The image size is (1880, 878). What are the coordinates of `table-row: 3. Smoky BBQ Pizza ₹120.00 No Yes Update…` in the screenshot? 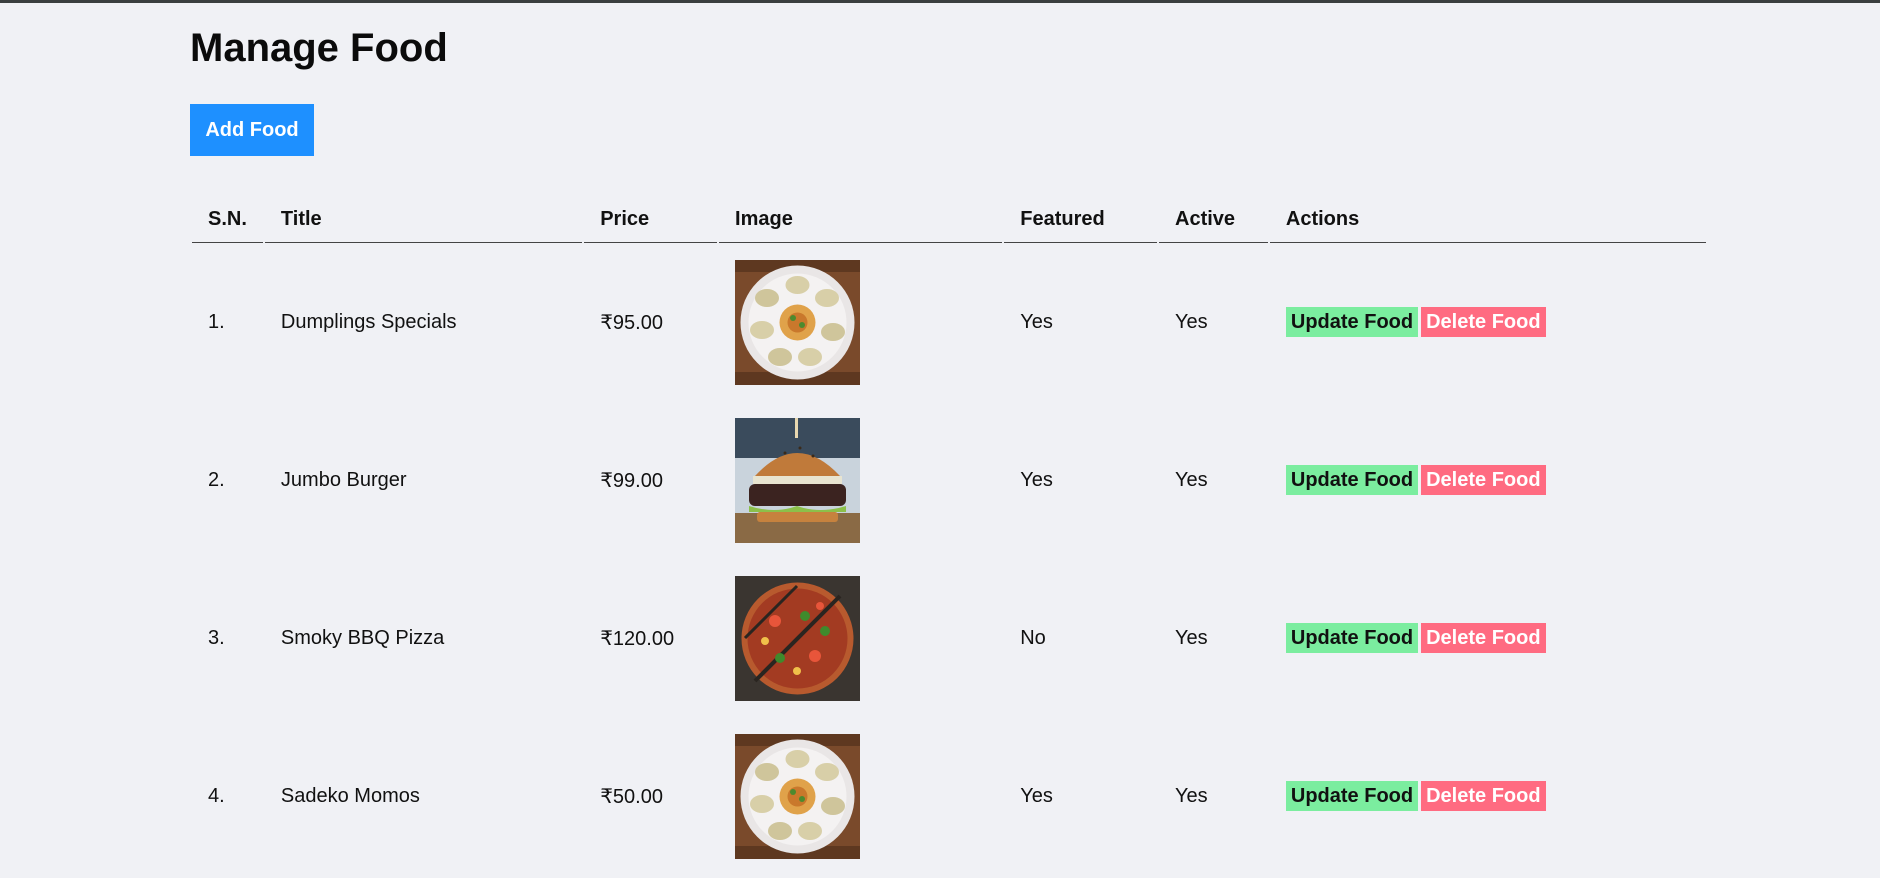 It's located at (949, 638).